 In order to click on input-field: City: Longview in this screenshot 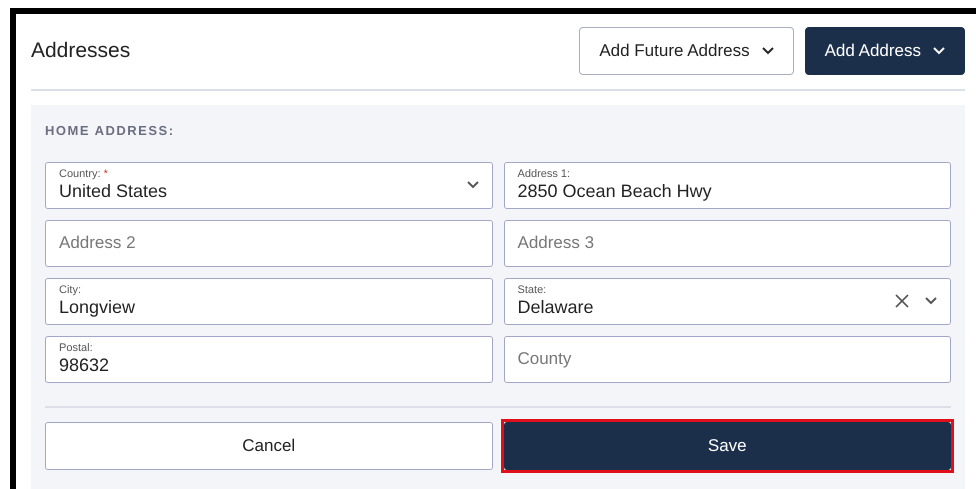, I will do `click(268, 301)`.